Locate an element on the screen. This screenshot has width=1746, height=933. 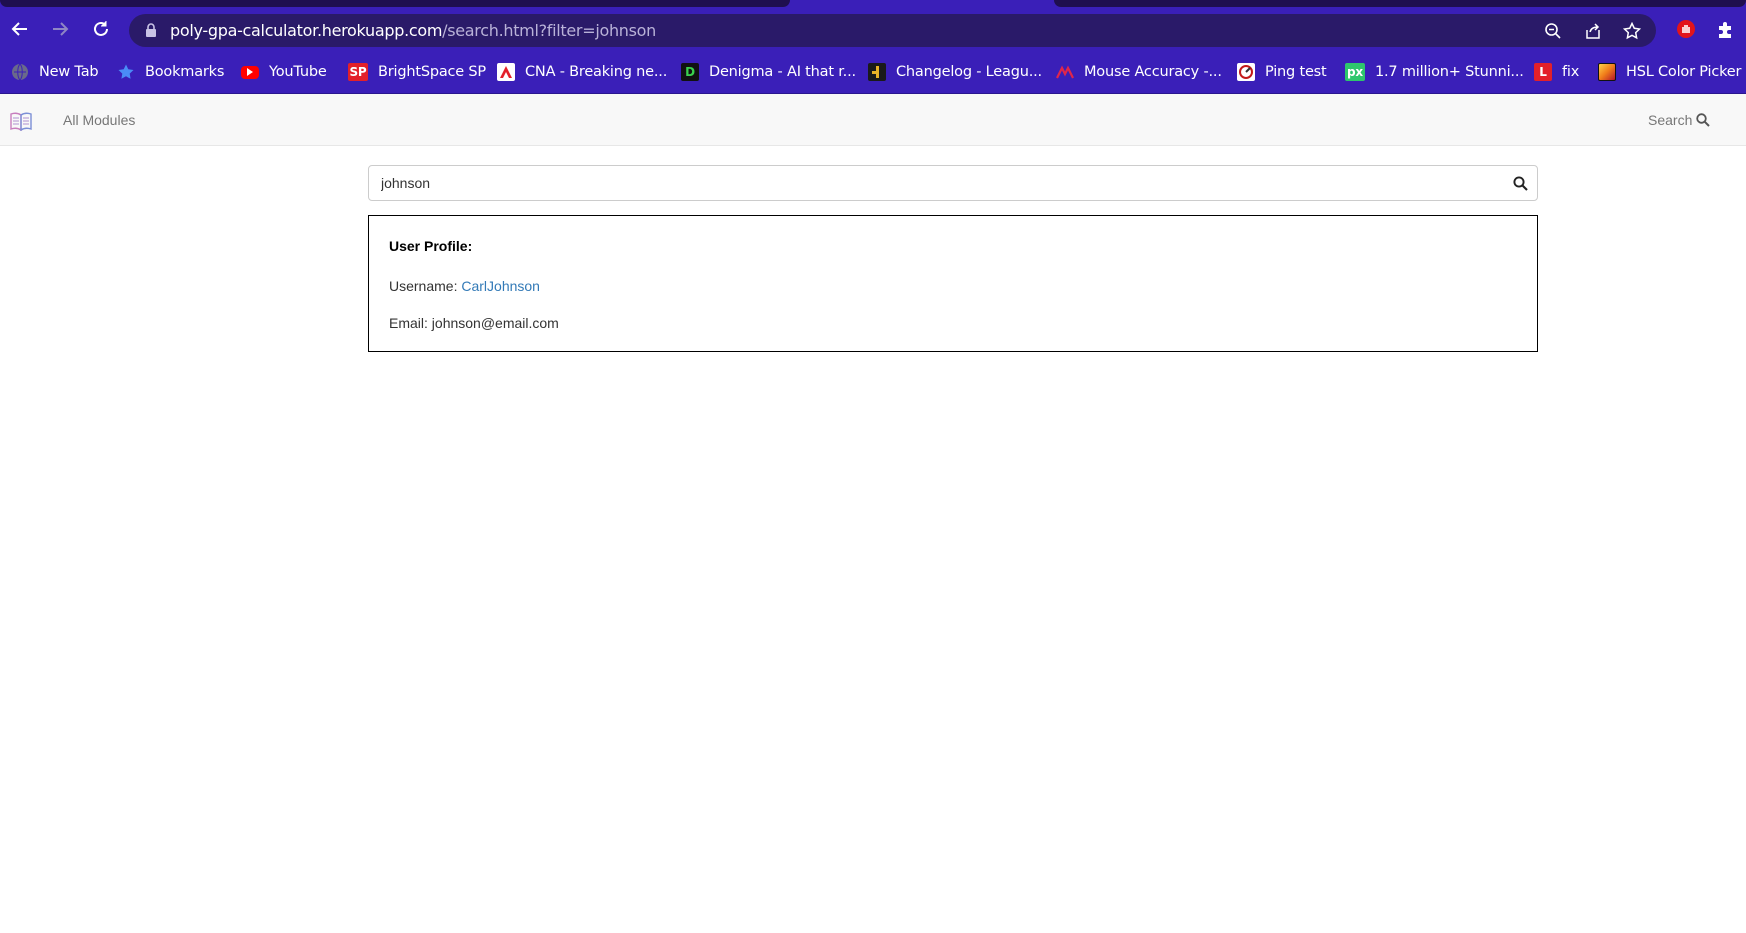
bookmark-ping-test: Ping test is located at coordinates (1282, 72).